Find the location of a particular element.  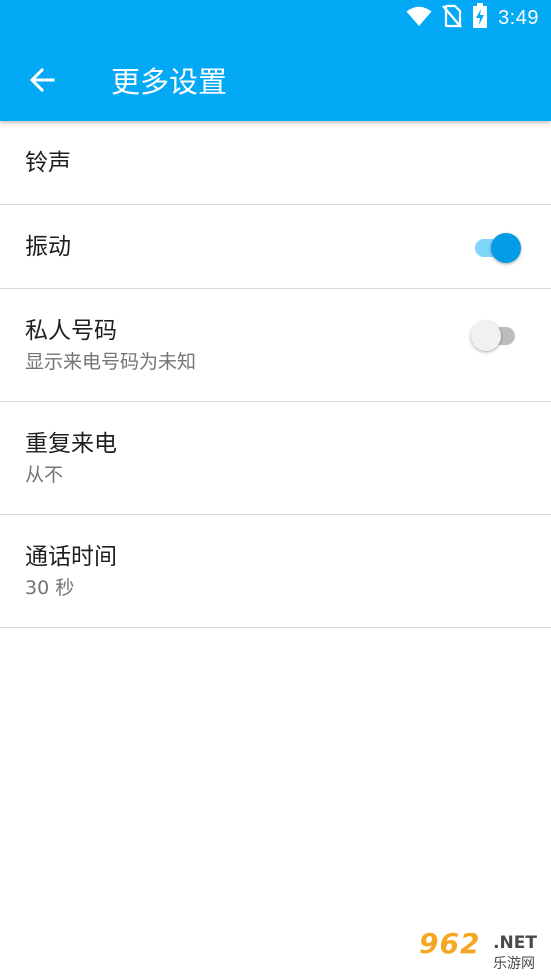

status-icons: 3:49 is located at coordinates (472, 18).